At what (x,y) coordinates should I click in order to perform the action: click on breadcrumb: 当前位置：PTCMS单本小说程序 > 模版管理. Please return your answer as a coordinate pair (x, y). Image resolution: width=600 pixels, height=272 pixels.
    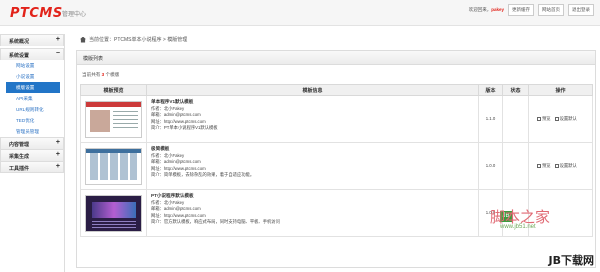
    Looking at the image, I should click on (133, 39).